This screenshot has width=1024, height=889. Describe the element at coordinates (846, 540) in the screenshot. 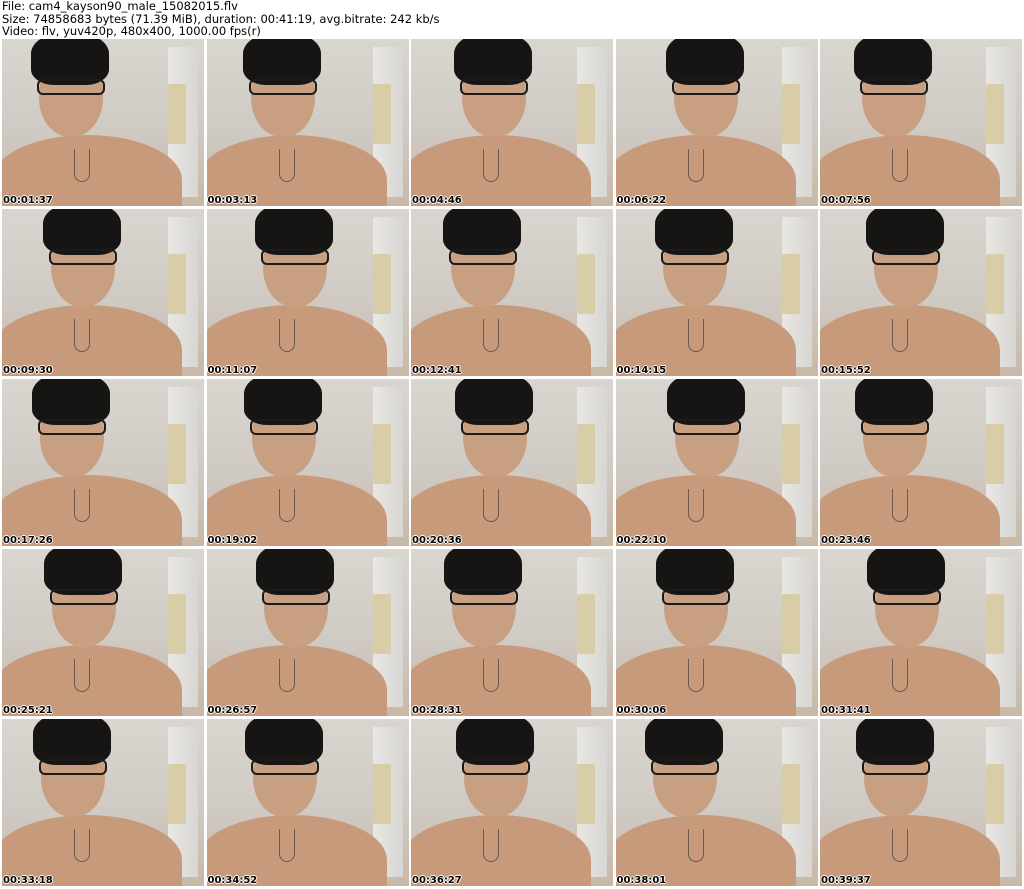

I see `thumbnail-timestamp: 00:23:46` at that location.